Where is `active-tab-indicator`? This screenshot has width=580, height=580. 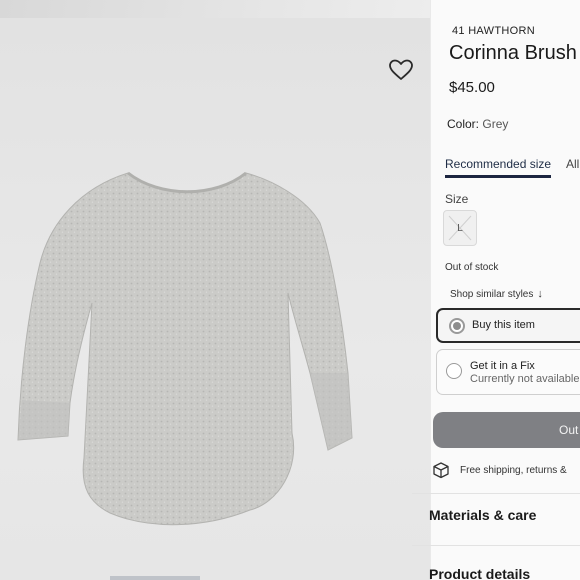
active-tab-indicator is located at coordinates (498, 176).